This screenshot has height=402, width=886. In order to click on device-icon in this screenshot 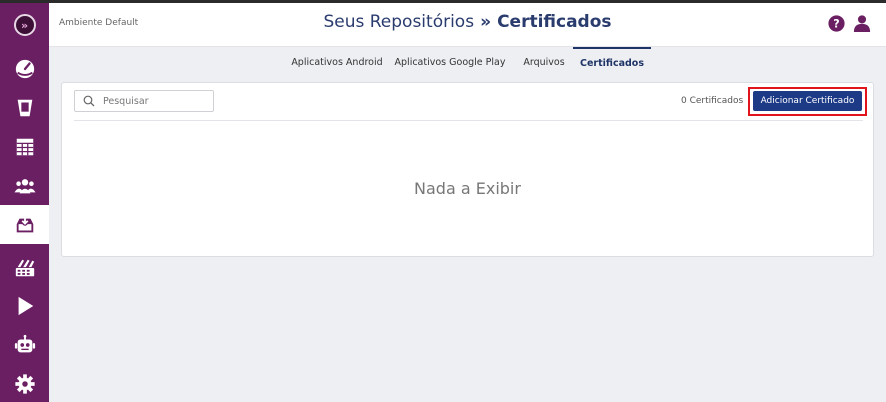, I will do `click(24, 107)`.